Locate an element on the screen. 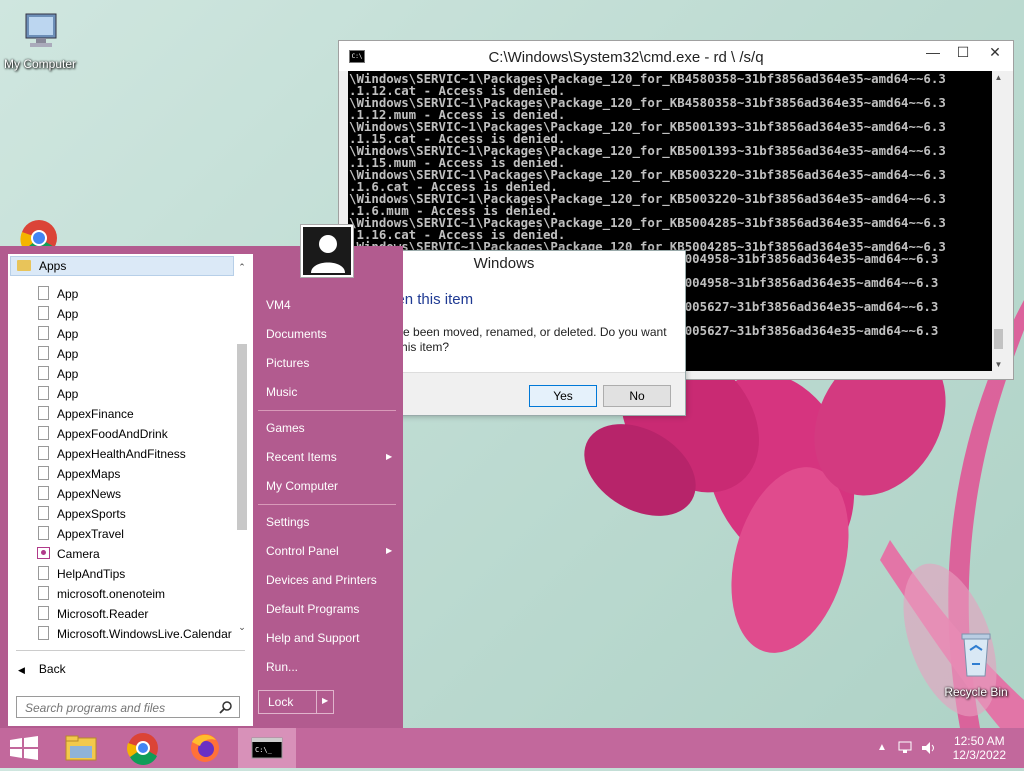 This screenshot has height=771, width=1024. taskbar-file-explorer is located at coordinates (81, 748).